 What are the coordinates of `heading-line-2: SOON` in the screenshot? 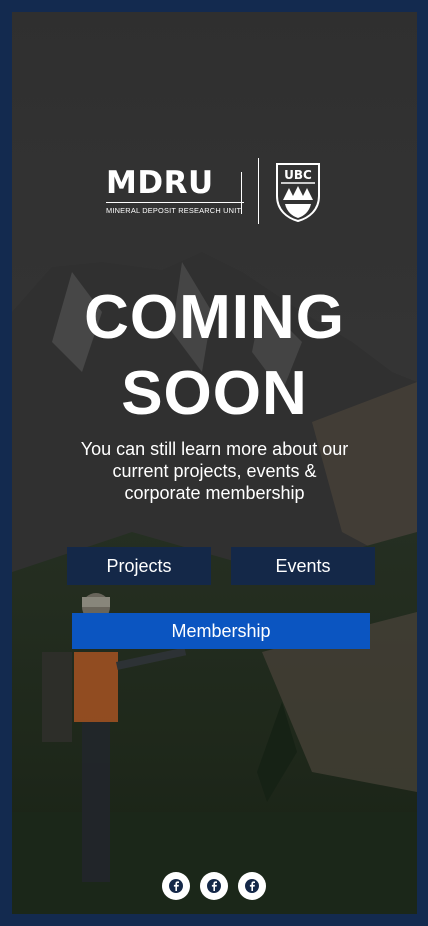 It's located at (214, 393).